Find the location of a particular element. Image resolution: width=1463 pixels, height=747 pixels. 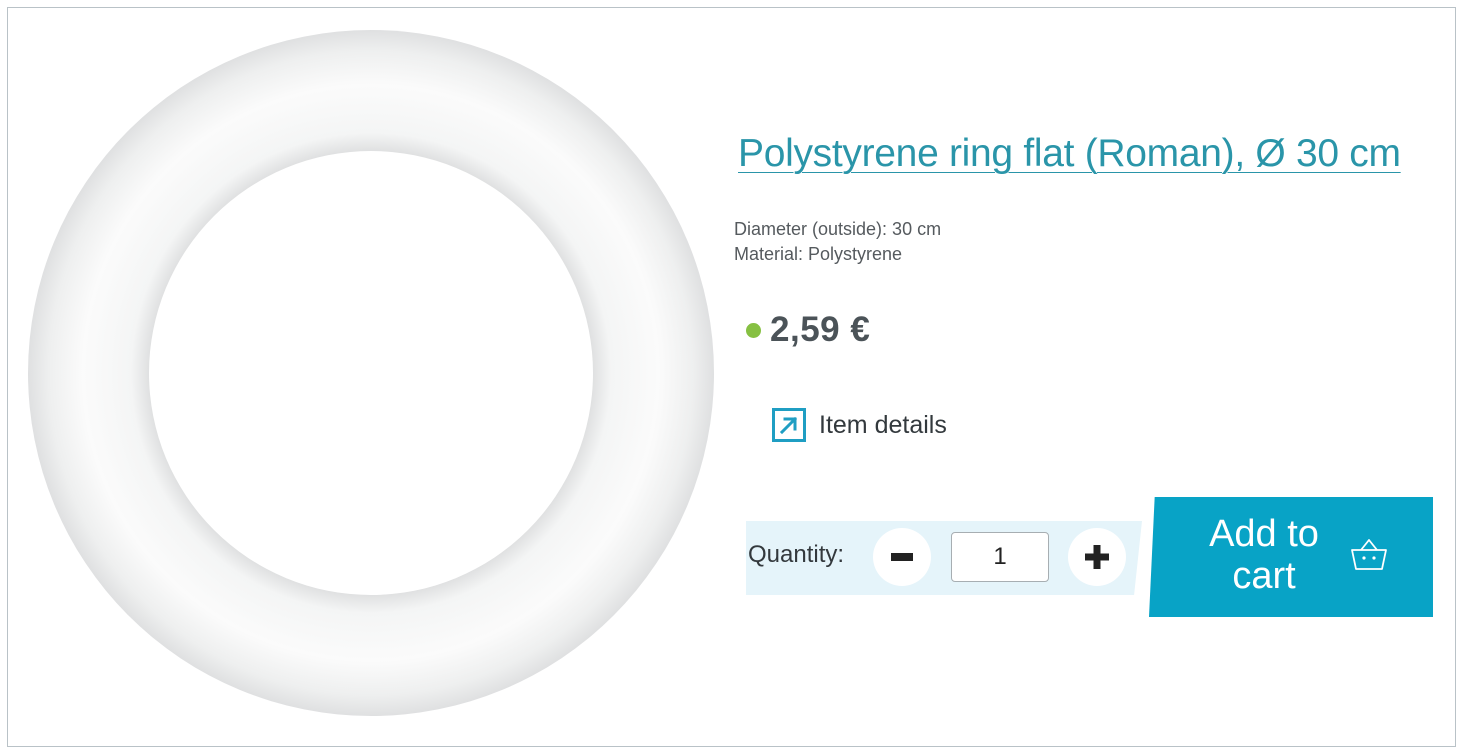

item-details-label: Item details is located at coordinates (883, 424).